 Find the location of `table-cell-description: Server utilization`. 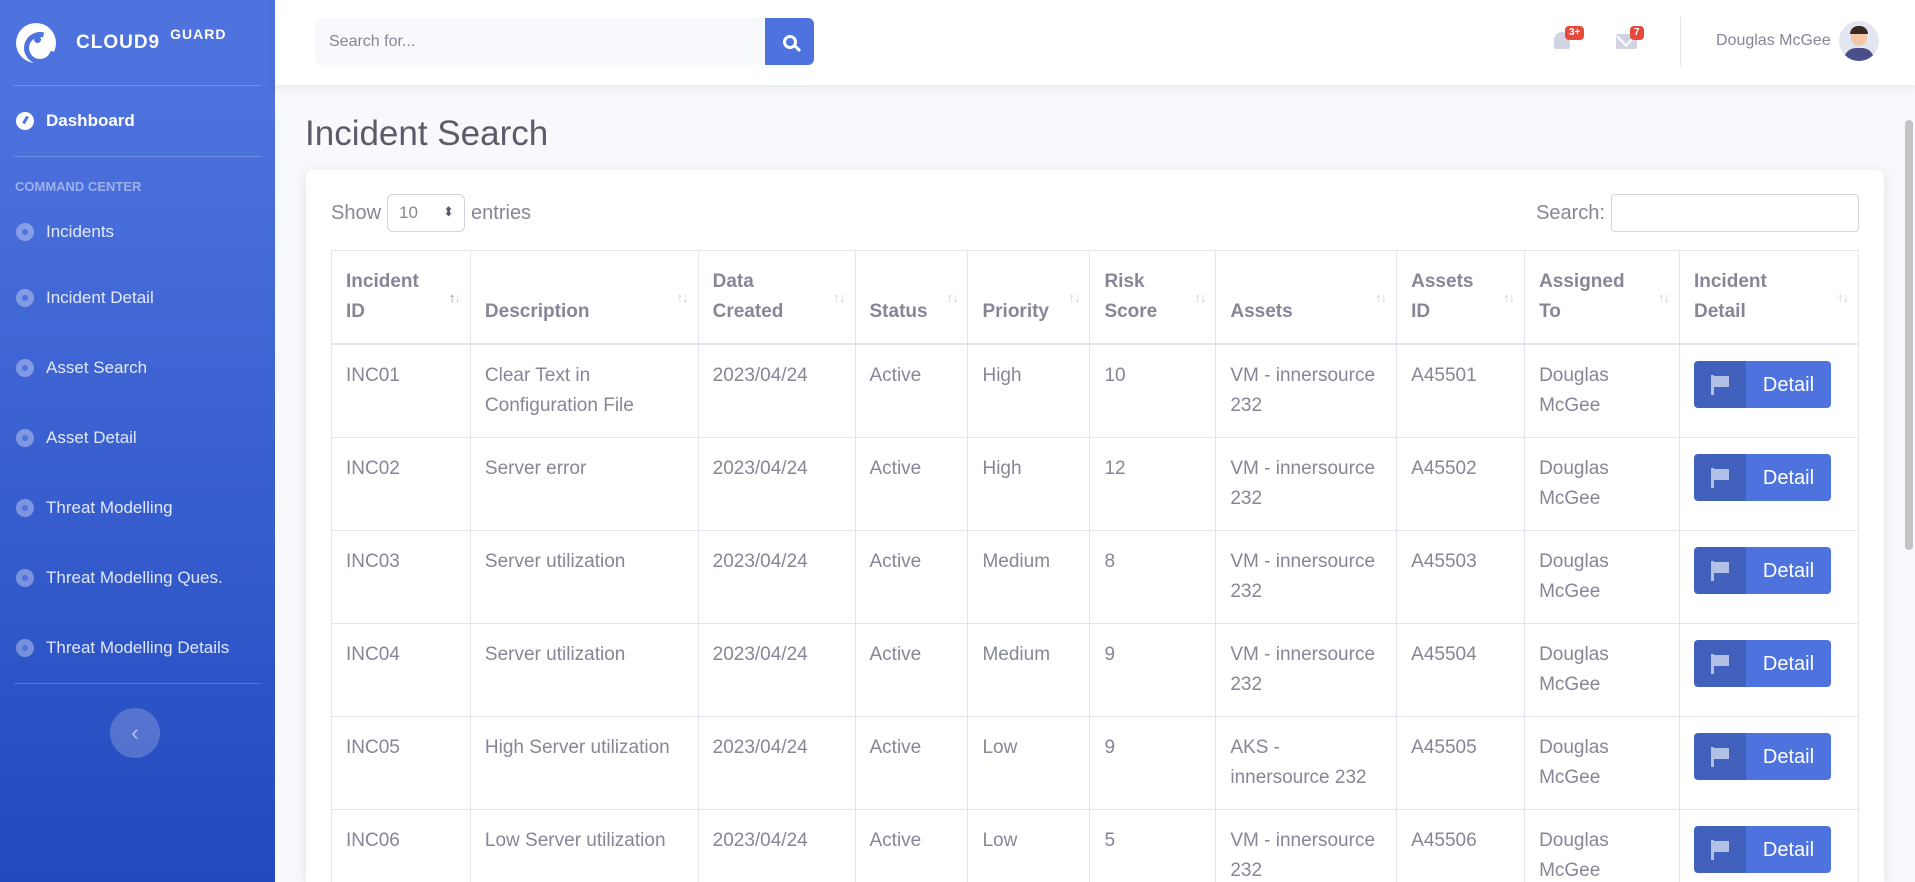

table-cell-description: Server utilization is located at coordinates (584, 670).